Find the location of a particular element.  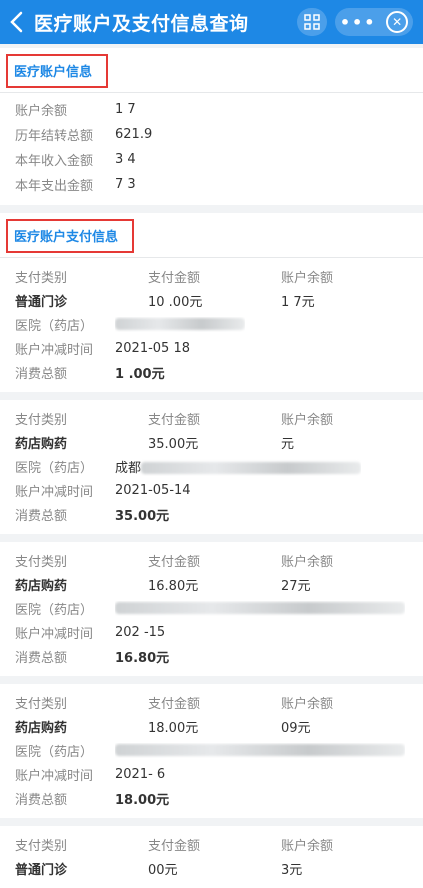

row-value: 7 3 is located at coordinates (125, 184).